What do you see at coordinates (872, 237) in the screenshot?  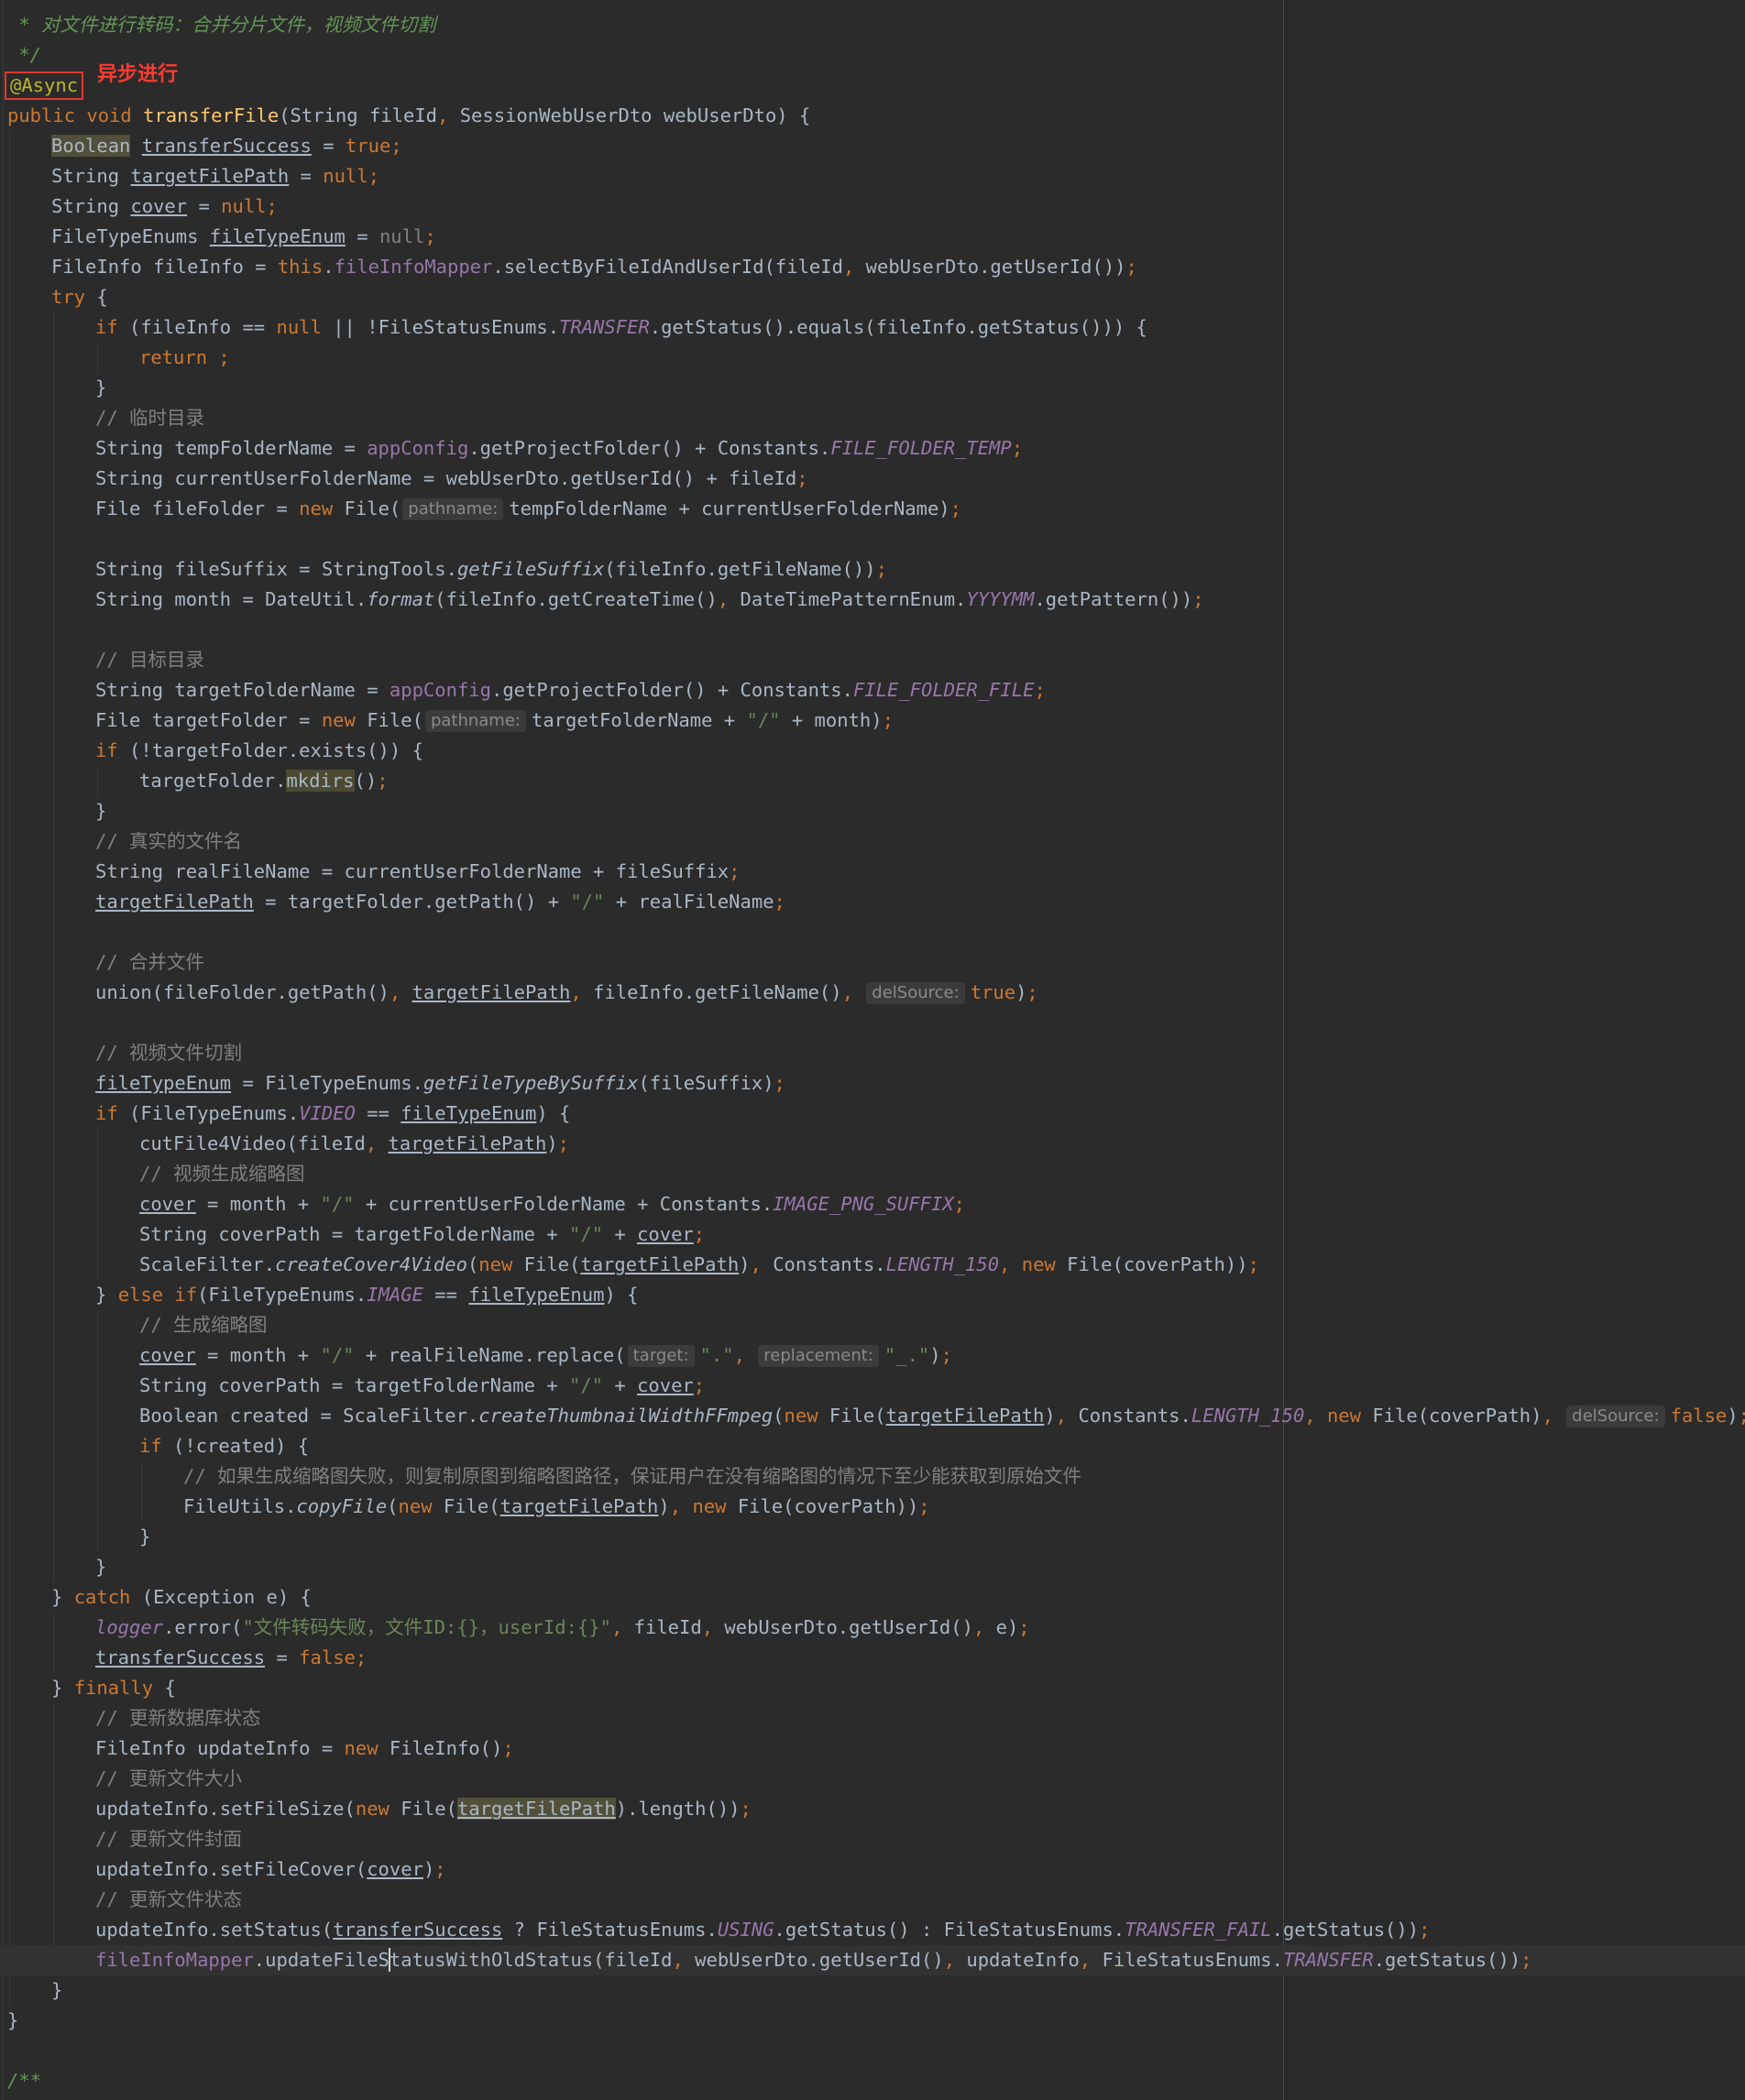 I see `code-line: FileTypeEnums fileTypeEnum = null;` at bounding box center [872, 237].